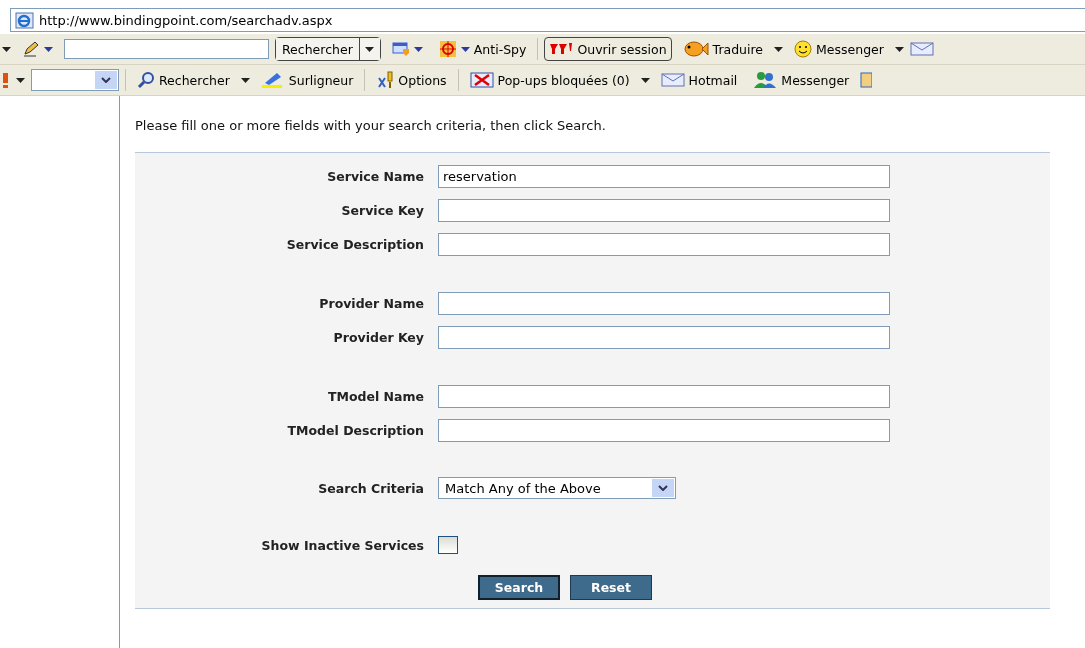 The width and height of the screenshot is (1085, 648). Describe the element at coordinates (378, 337) in the screenshot. I see `field-label: Provider Key` at that location.